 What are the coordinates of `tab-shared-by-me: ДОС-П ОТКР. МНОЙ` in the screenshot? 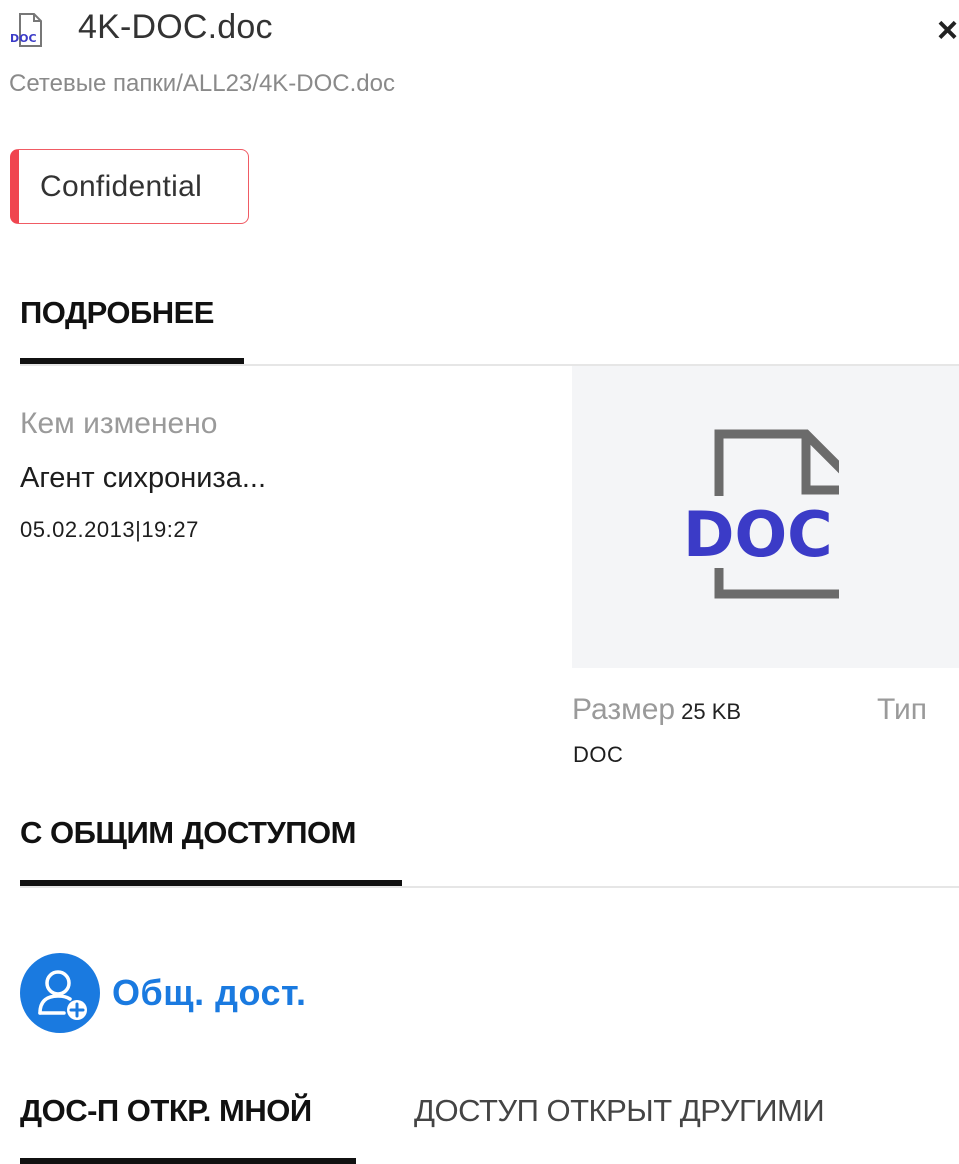 It's located at (166, 1111).